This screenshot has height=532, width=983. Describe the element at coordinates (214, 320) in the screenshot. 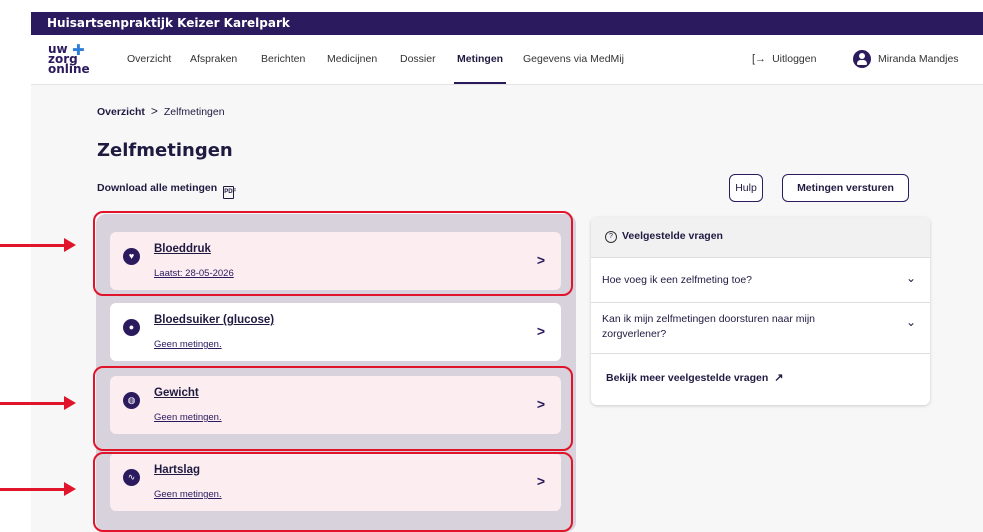

I see `measurement-title: Bloedsuiker (glucose)` at that location.